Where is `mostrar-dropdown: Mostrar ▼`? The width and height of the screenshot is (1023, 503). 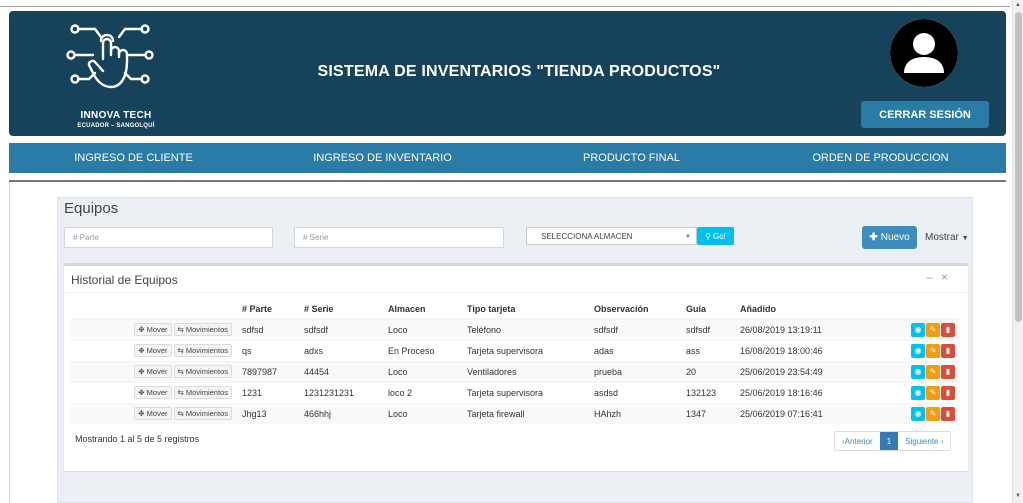
mostrar-dropdown: Mostrar ▼ is located at coordinates (947, 237).